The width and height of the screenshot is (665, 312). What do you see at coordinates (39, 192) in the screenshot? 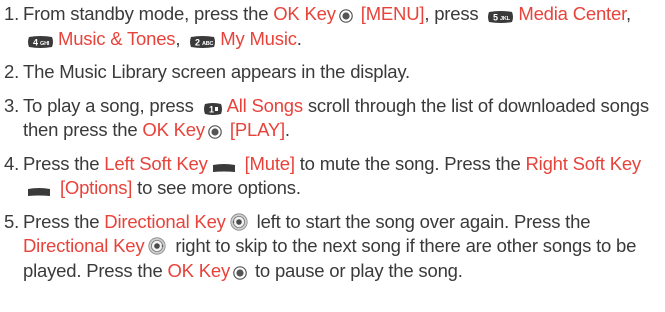
I see `right-soft-key-icon` at bounding box center [39, 192].